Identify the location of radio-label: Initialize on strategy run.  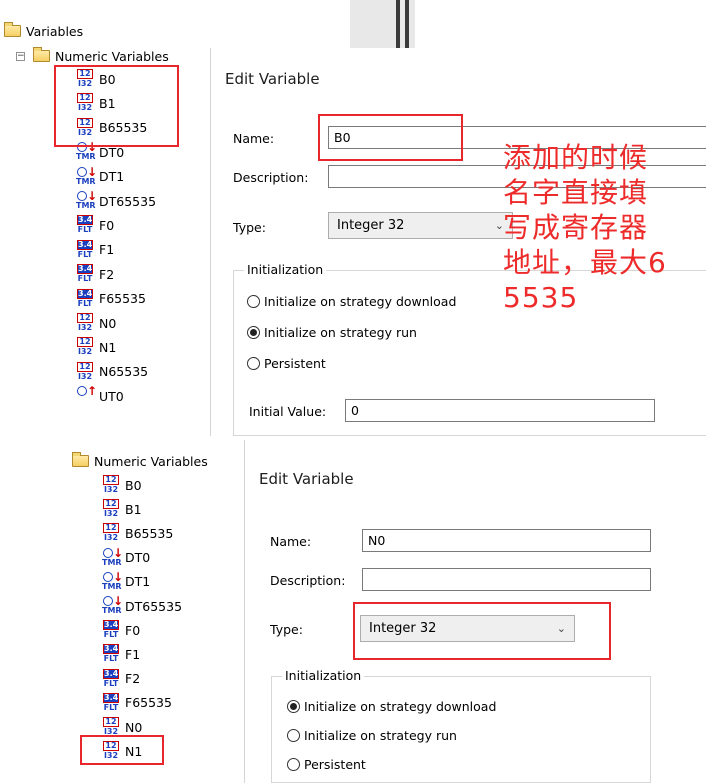
(380, 735).